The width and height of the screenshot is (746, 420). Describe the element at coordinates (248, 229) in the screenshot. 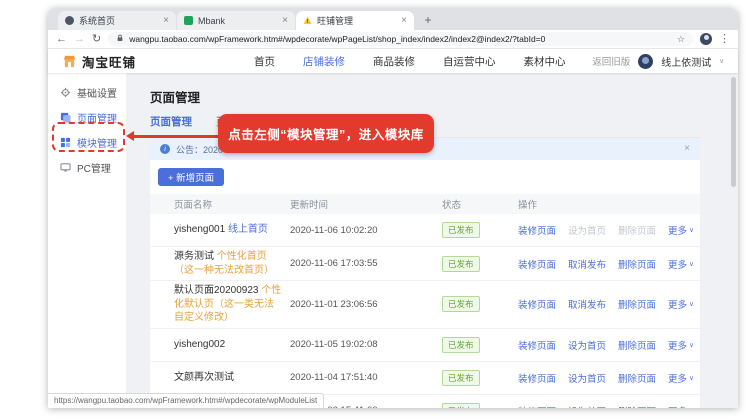

I see `page-note-link: 线上首页` at that location.